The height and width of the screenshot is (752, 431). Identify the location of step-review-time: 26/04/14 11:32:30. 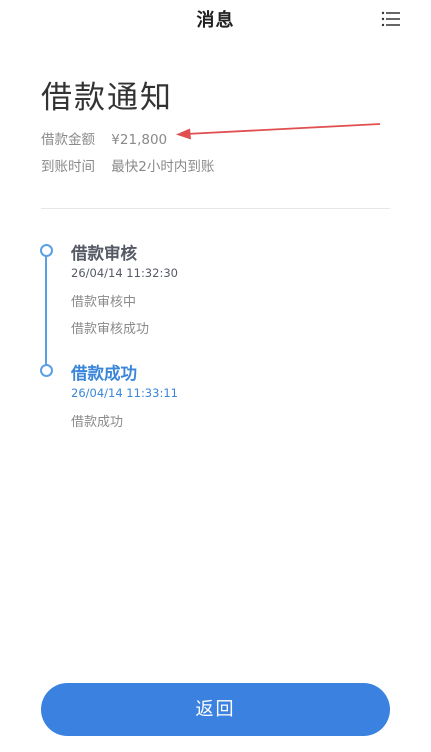
(124, 273).